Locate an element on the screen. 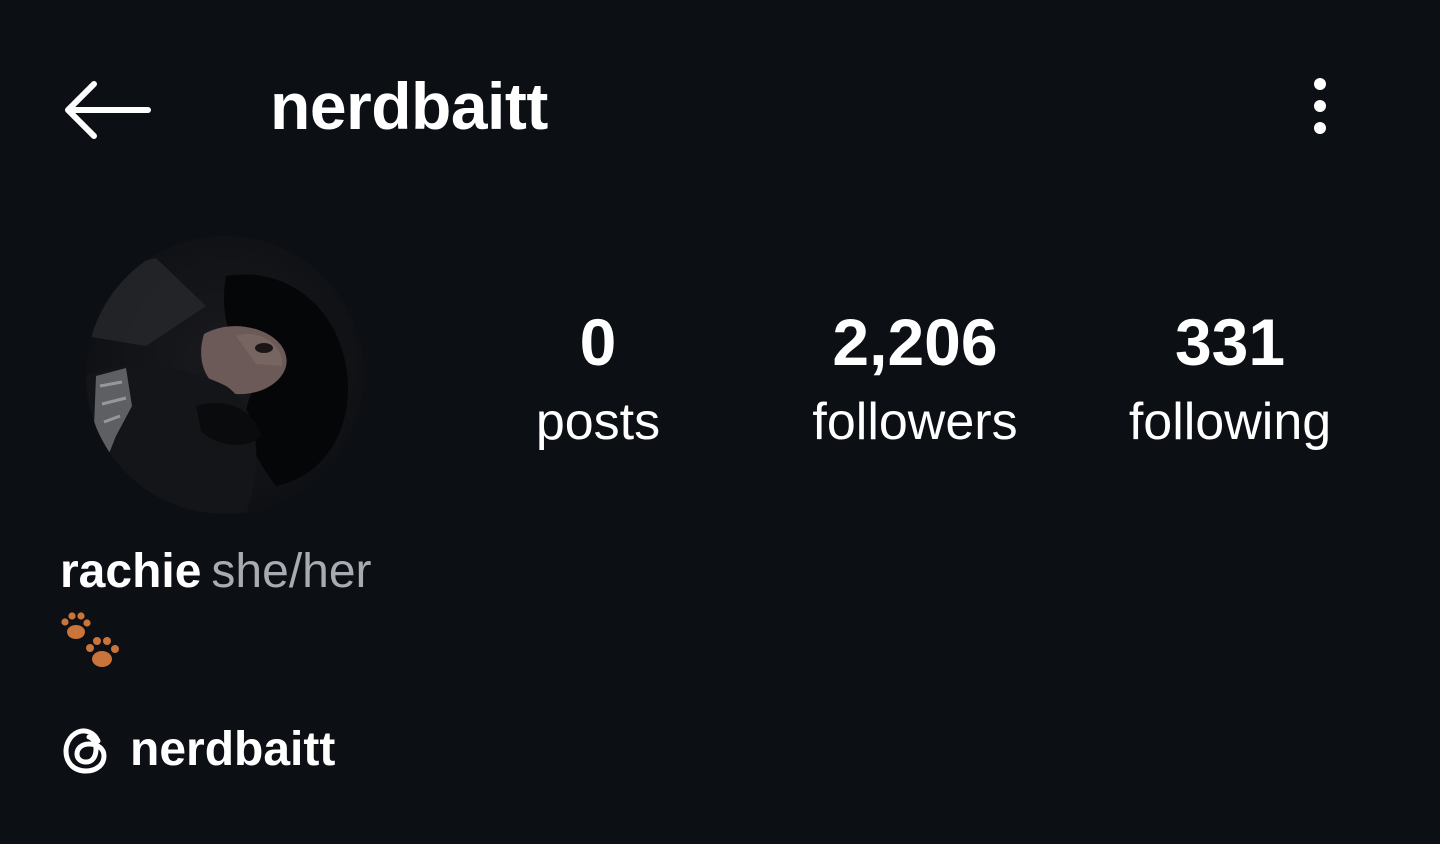  display-name: rachie is located at coordinates (131, 571).